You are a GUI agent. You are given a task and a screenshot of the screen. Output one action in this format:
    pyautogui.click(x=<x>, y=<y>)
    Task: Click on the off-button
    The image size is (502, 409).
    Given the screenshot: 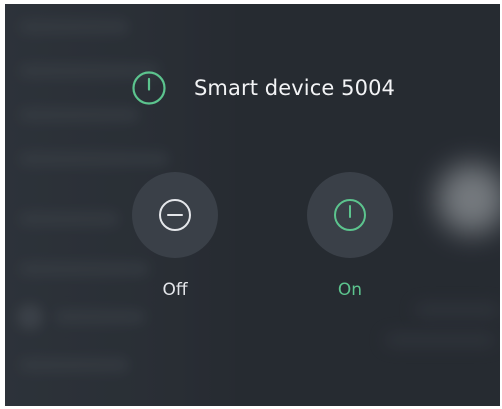 What is the action you would take?
    pyautogui.click(x=175, y=215)
    